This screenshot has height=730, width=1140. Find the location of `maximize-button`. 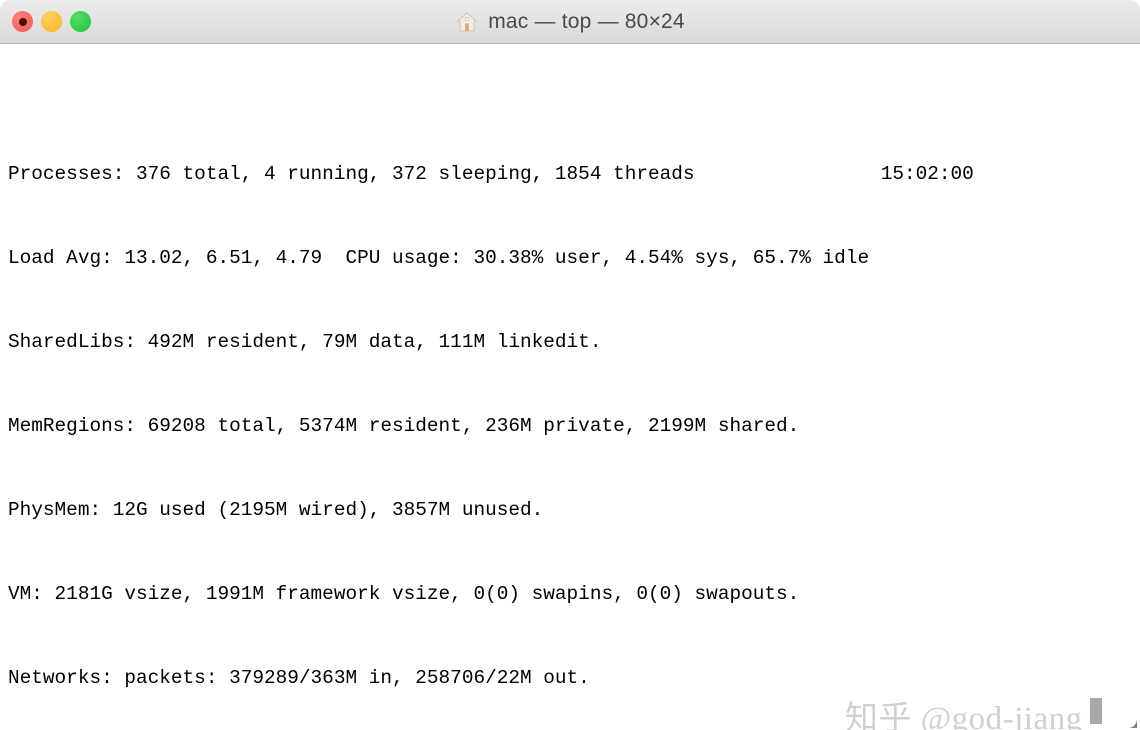

maximize-button is located at coordinates (80, 21).